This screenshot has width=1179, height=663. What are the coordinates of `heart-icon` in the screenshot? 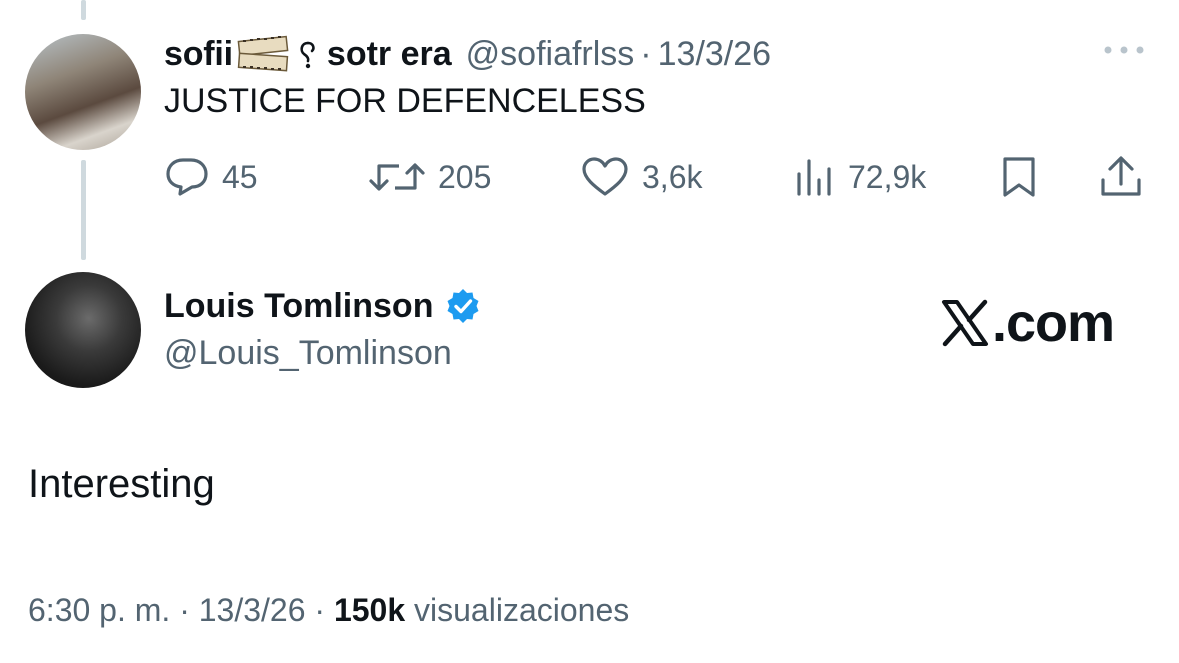 It's located at (605, 177).